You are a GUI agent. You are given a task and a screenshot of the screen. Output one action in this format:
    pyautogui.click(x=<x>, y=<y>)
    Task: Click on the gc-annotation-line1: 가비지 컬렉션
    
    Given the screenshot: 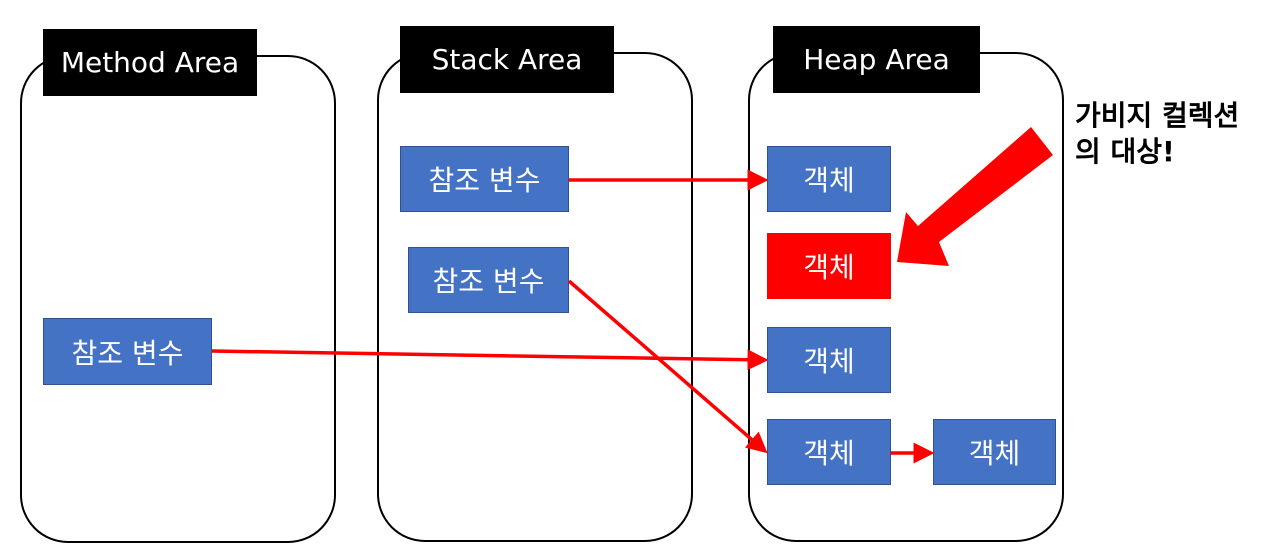 What is the action you would take?
    pyautogui.click(x=1157, y=115)
    